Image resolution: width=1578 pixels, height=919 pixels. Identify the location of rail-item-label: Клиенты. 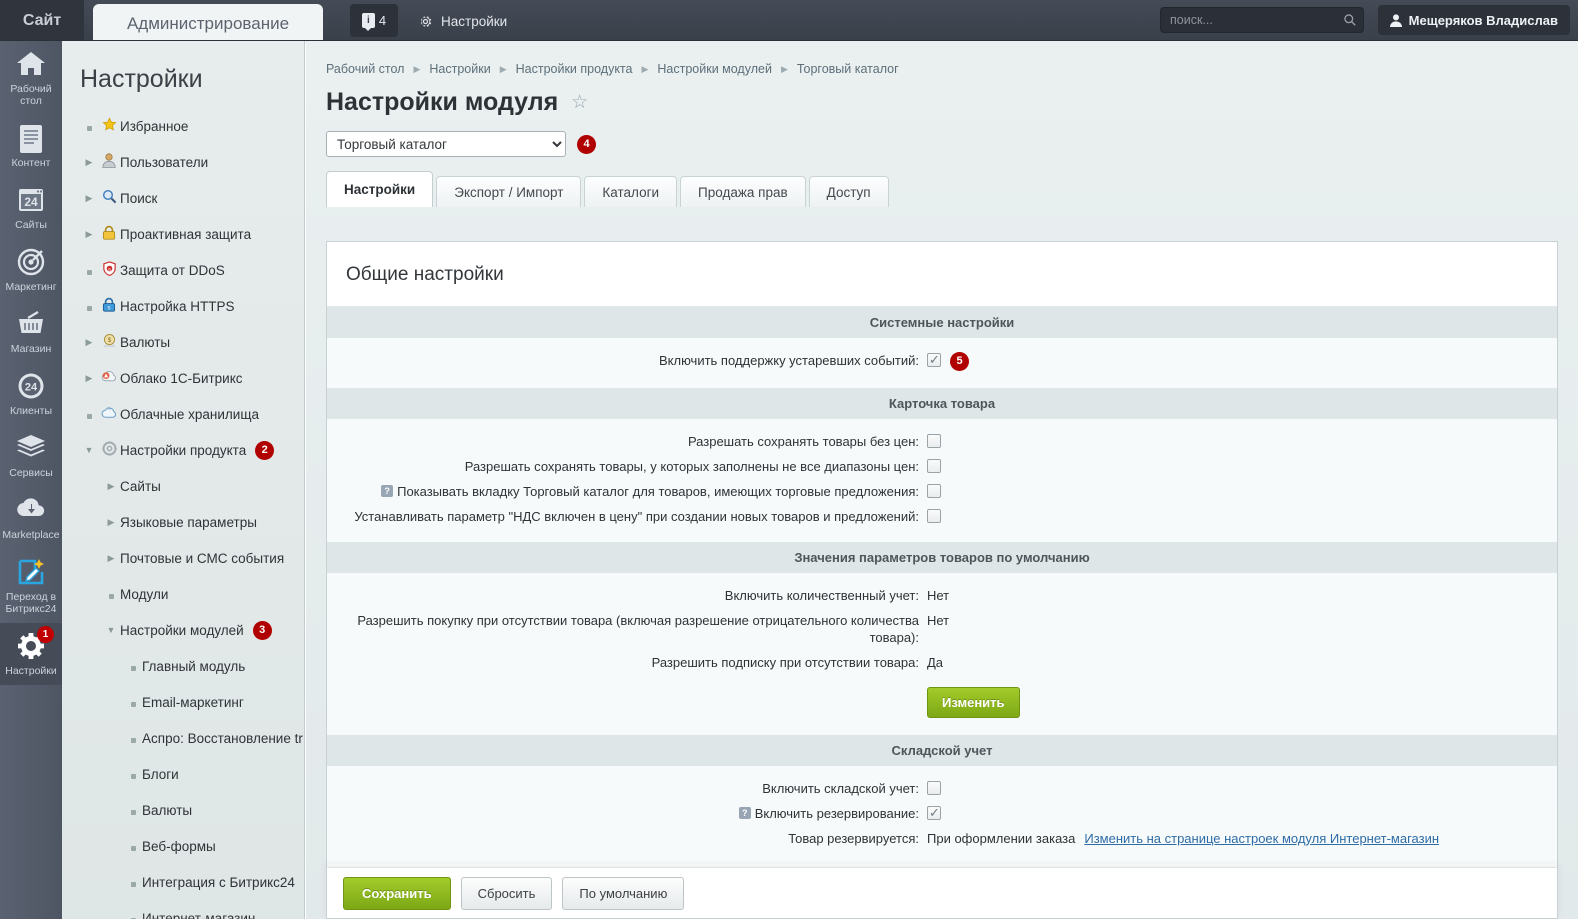
(31, 411).